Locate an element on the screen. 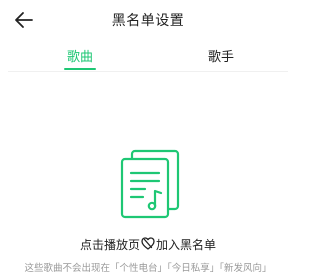  tab-singers: 歌手 is located at coordinates (221, 55).